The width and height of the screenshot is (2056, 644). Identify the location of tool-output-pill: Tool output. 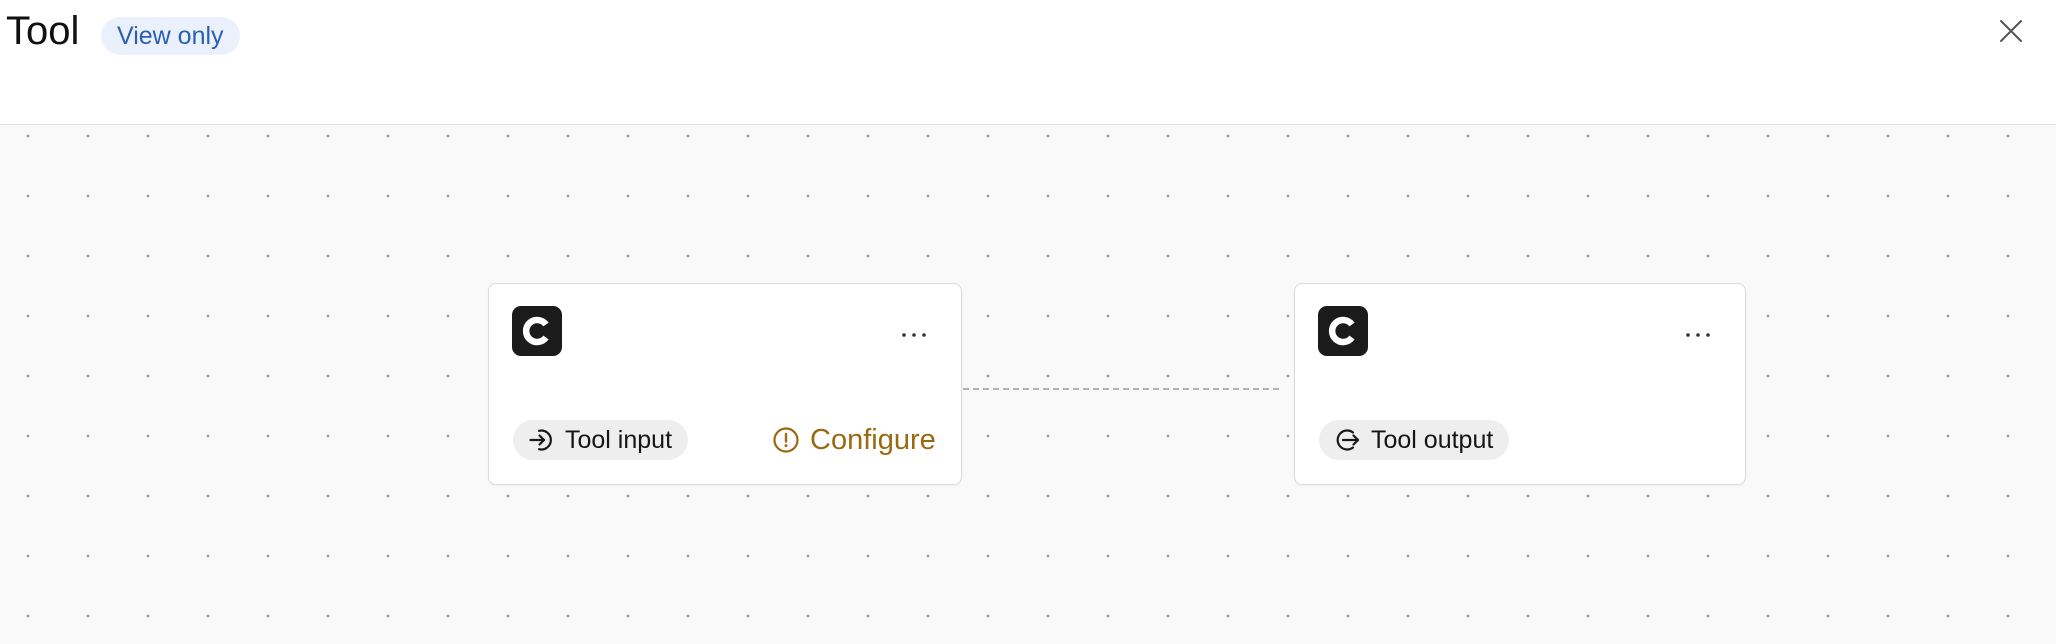
(1414, 440).